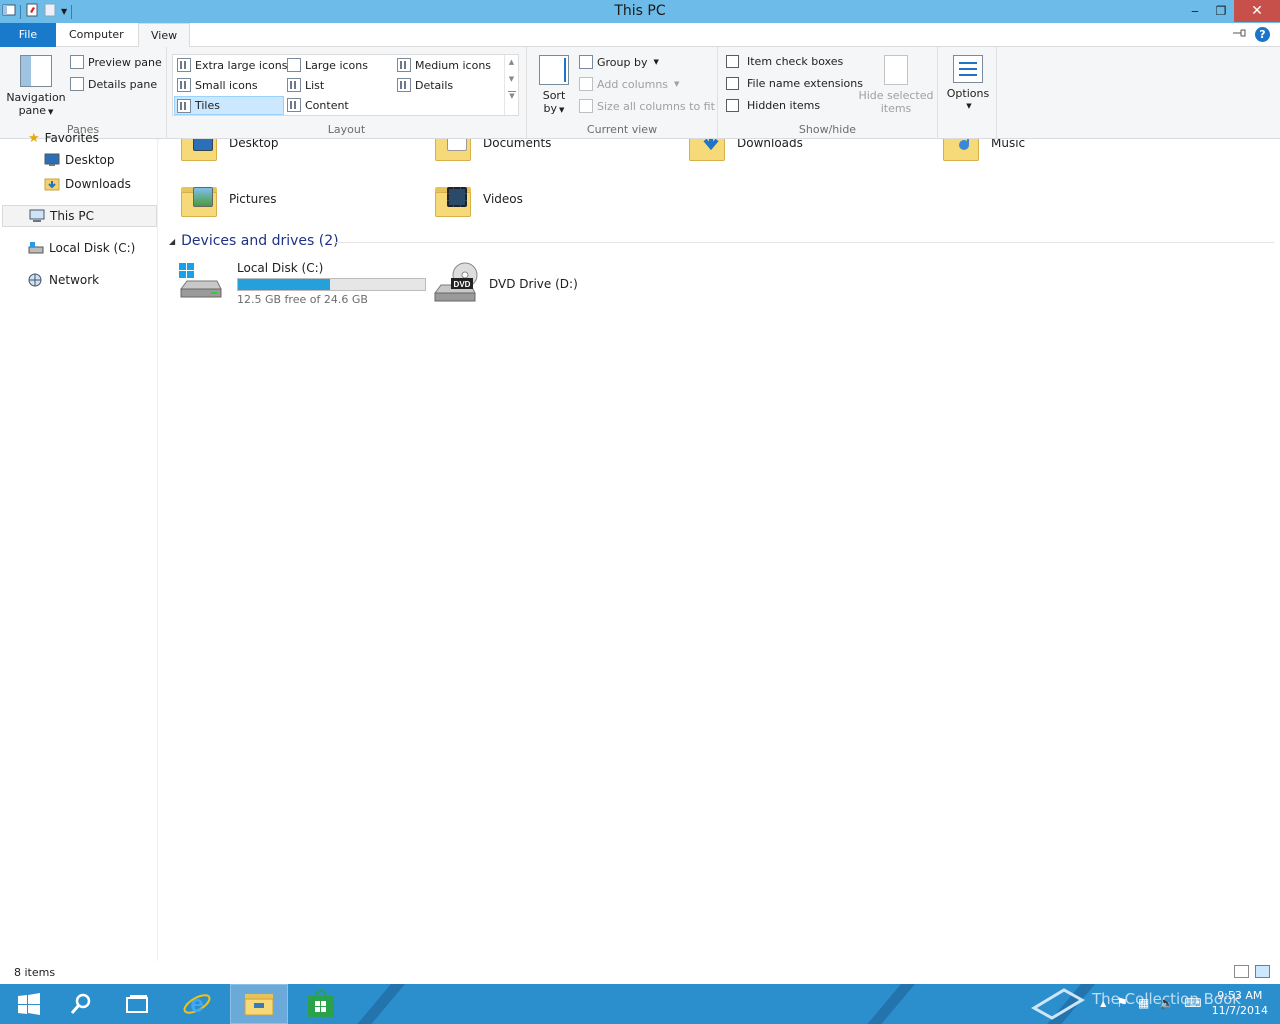 Image resolution: width=1280 pixels, height=1024 pixels. Describe the element at coordinates (478, 199) in the screenshot. I see `folder-videos: Videos` at that location.